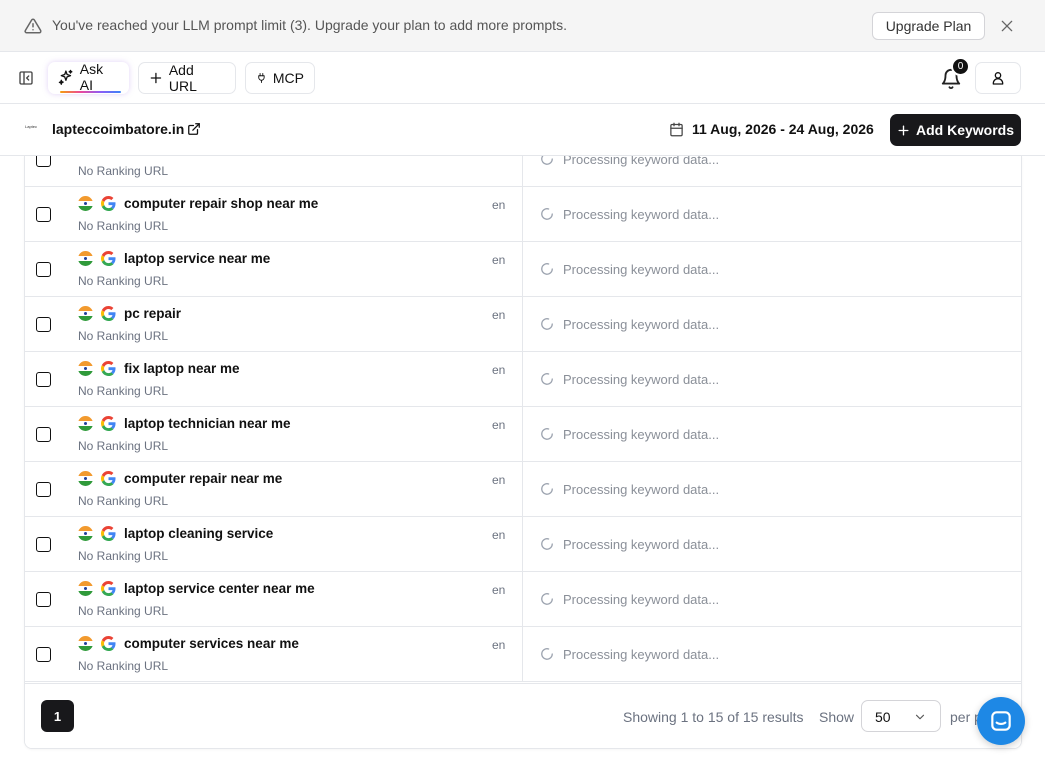 Image resolution: width=1045 pixels, height=765 pixels. What do you see at coordinates (1007, 26) in the screenshot?
I see `close-icon` at bounding box center [1007, 26].